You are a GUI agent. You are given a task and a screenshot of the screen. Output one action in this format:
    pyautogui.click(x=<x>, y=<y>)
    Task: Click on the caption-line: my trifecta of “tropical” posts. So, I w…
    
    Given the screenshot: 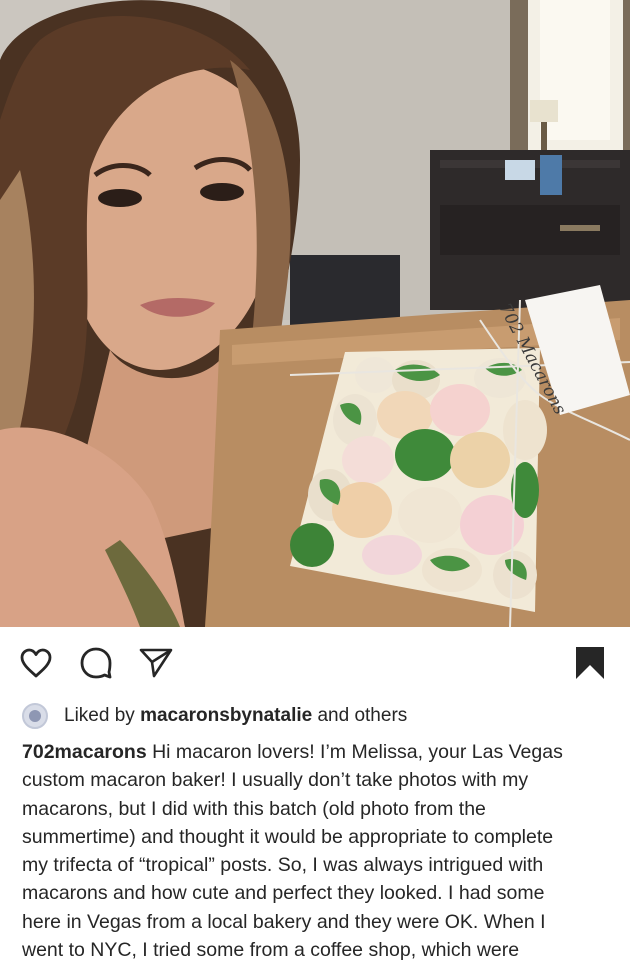 What is the action you would take?
    pyautogui.click(x=283, y=865)
    